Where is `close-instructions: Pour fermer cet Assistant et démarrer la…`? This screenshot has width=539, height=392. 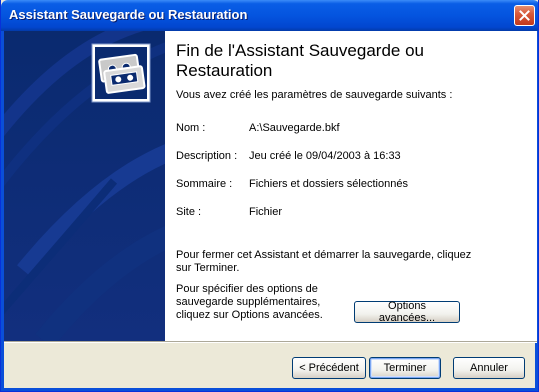 close-instructions: Pour fermer cet Assistant et démarrer la… is located at coordinates (324, 261).